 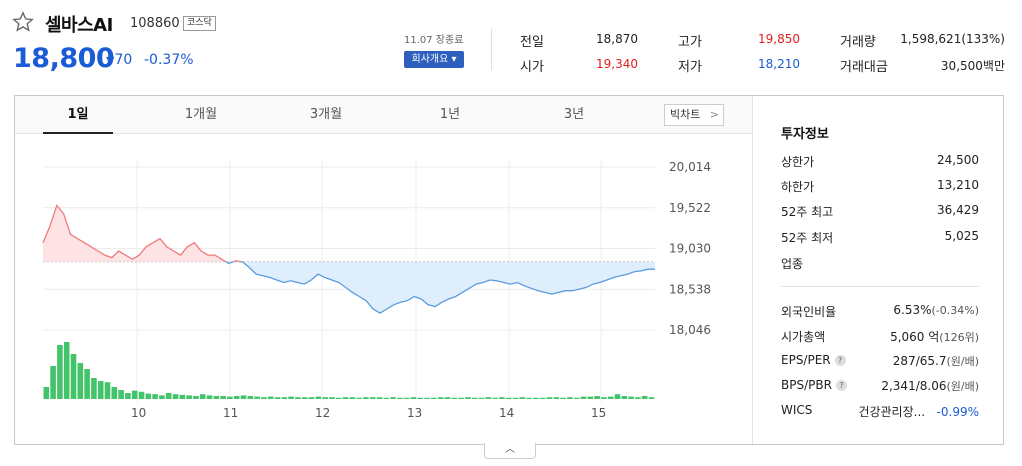 I want to click on bps-pbr-label-text: BPS/PBR, so click(x=806, y=385).